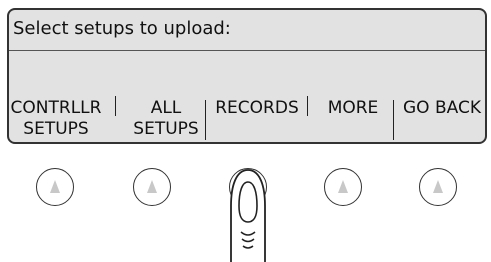  What do you see at coordinates (442, 108) in the screenshot?
I see `softkey-label-line1: GO BACK` at bounding box center [442, 108].